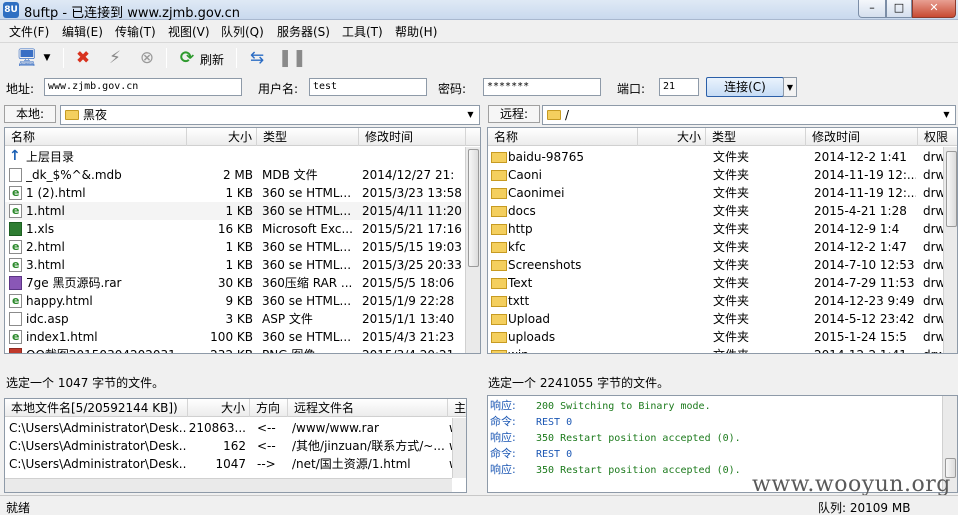 Image resolution: width=958 pixels, height=515 pixels. Describe the element at coordinates (147, 58) in the screenshot. I see `stop-icon: ⊗` at that location.